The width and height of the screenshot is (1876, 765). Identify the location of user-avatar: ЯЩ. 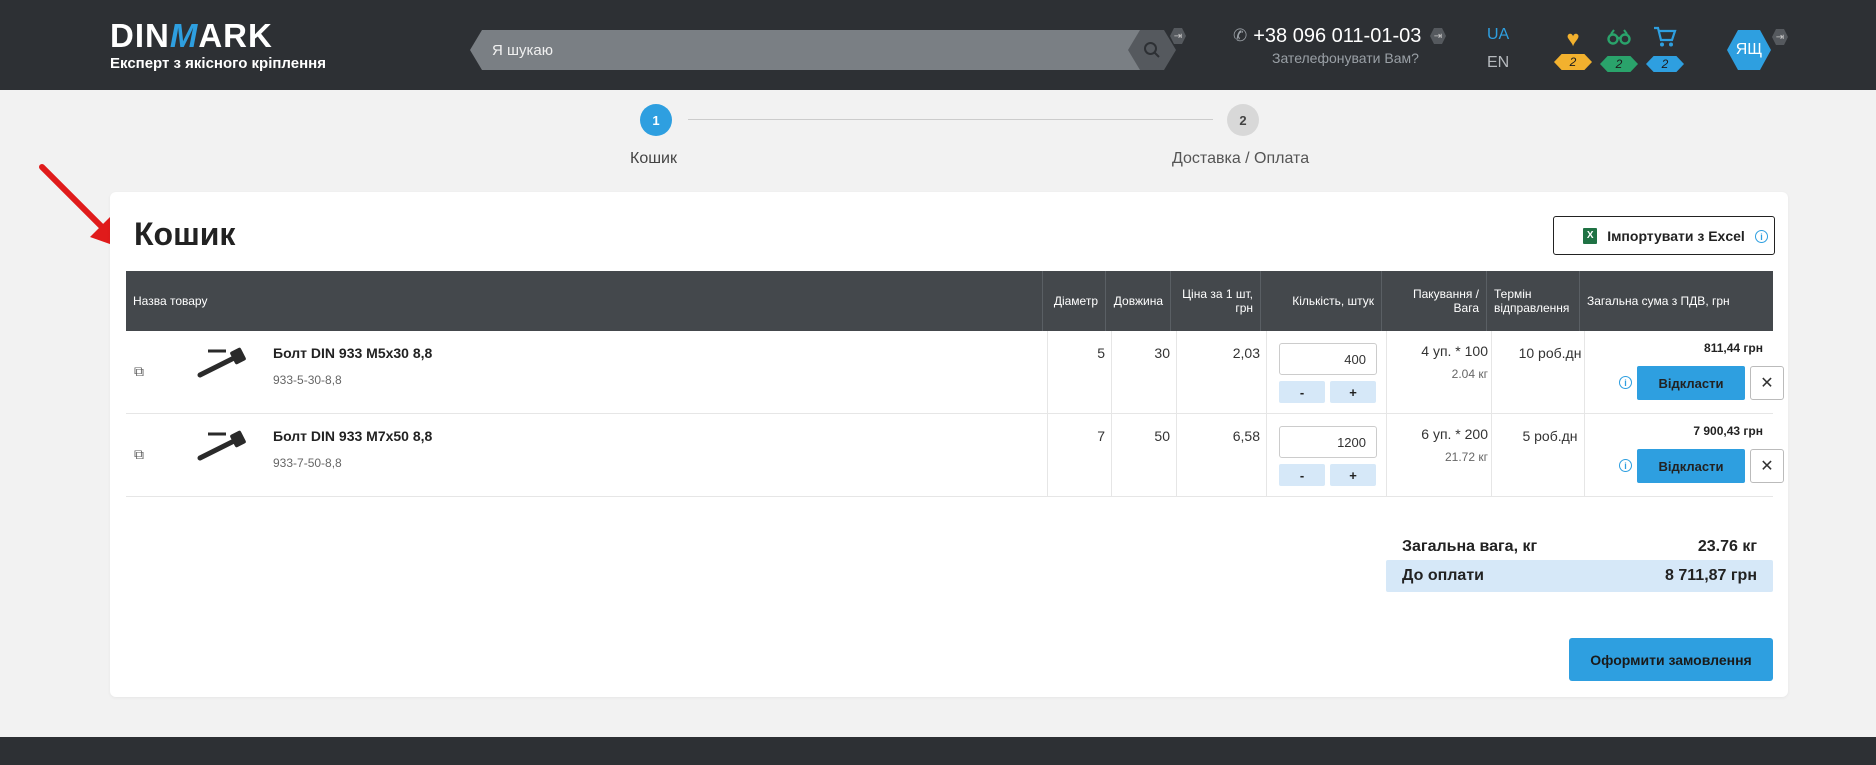
(1749, 50).